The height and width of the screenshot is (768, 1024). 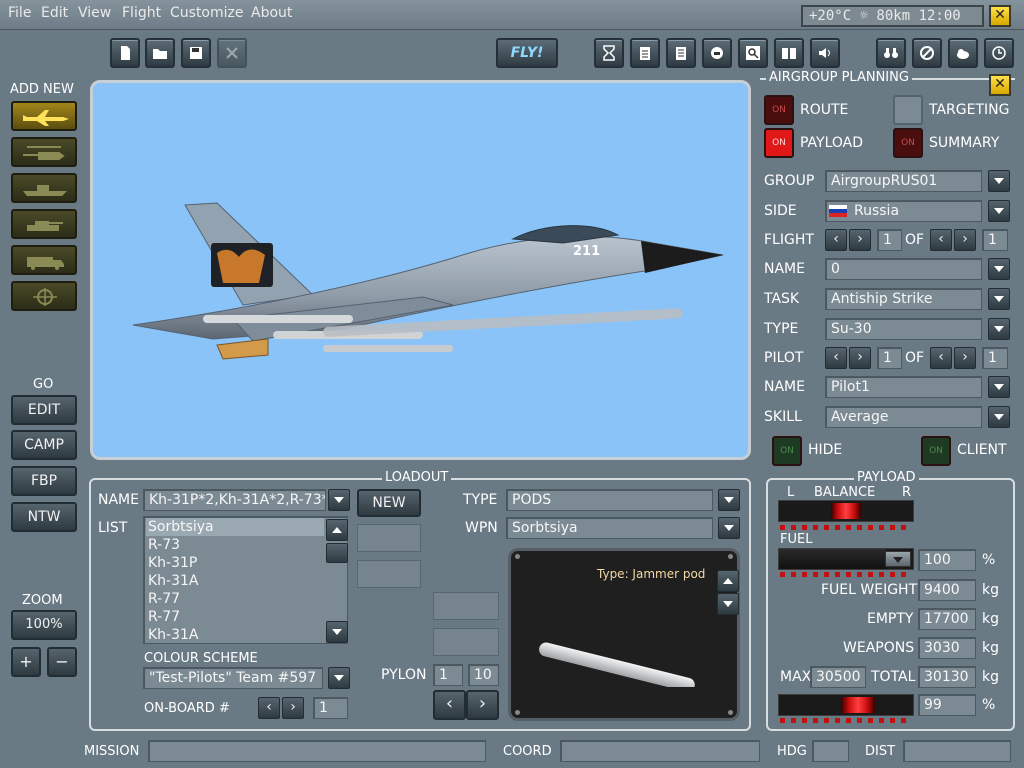 What do you see at coordinates (965, 240) in the screenshot?
I see `flight-total-next-button: ›` at bounding box center [965, 240].